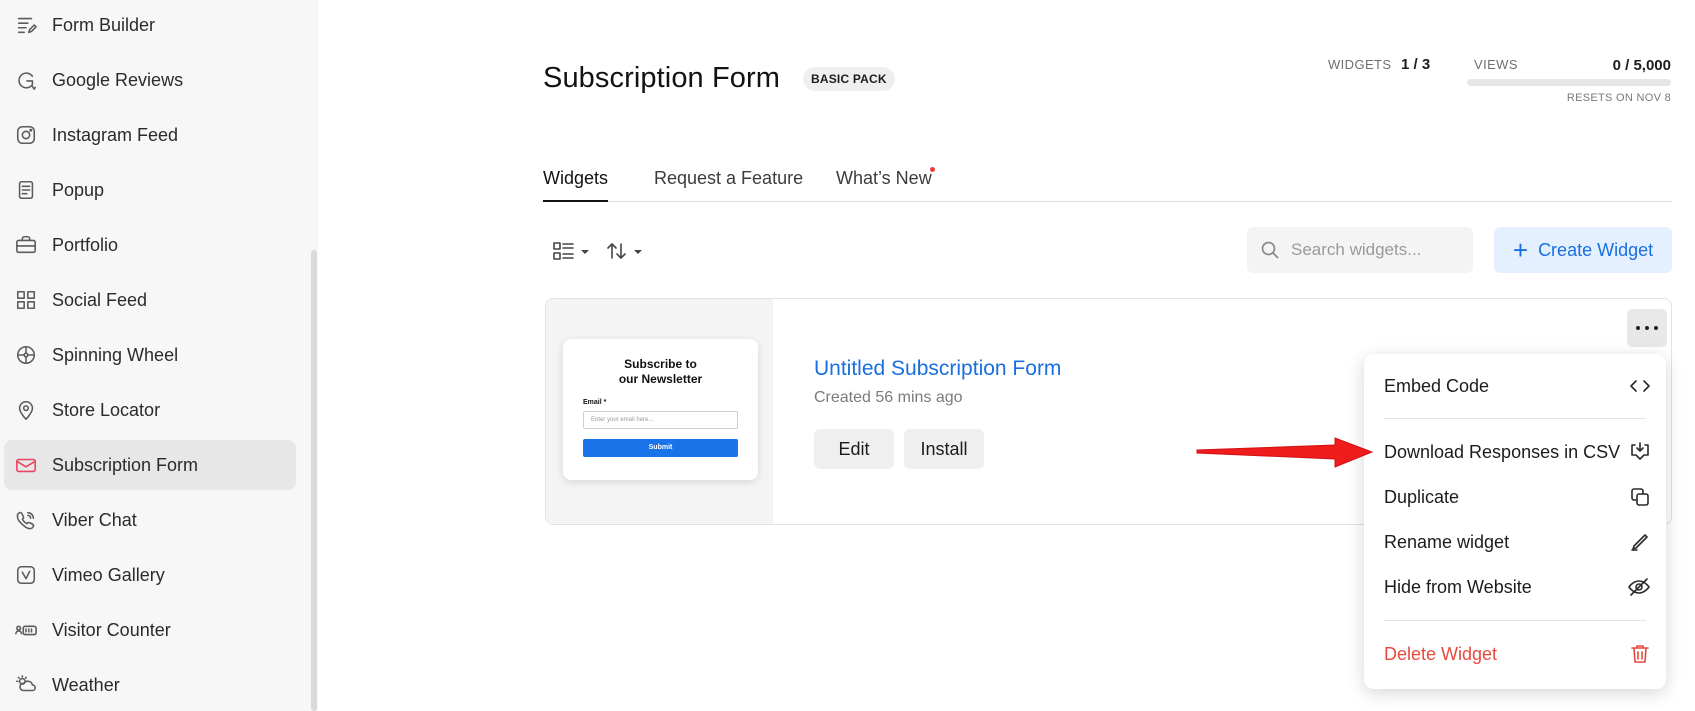 The image size is (1695, 711). I want to click on sidebar-item-label: Weather, so click(86, 684).